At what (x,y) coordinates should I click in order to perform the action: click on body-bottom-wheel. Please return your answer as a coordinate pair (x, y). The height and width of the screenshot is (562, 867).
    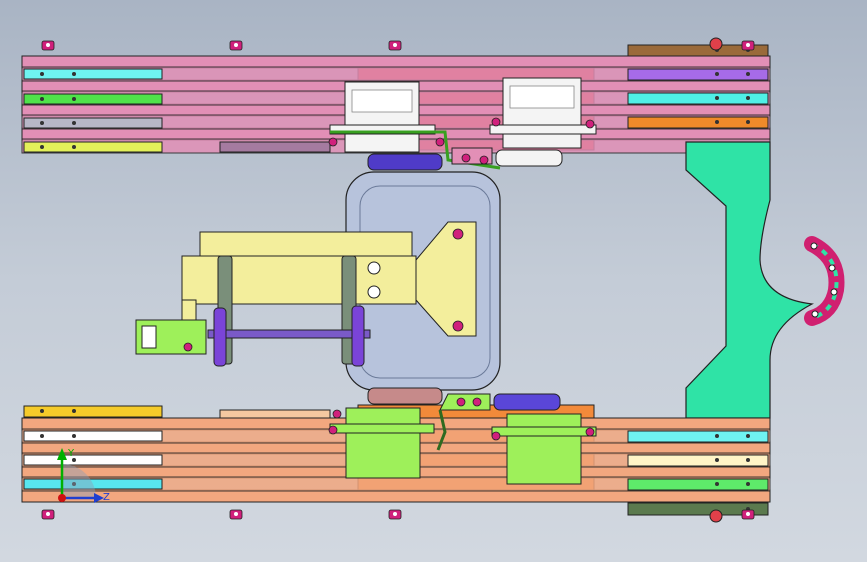
    Looking at the image, I should click on (405, 396).